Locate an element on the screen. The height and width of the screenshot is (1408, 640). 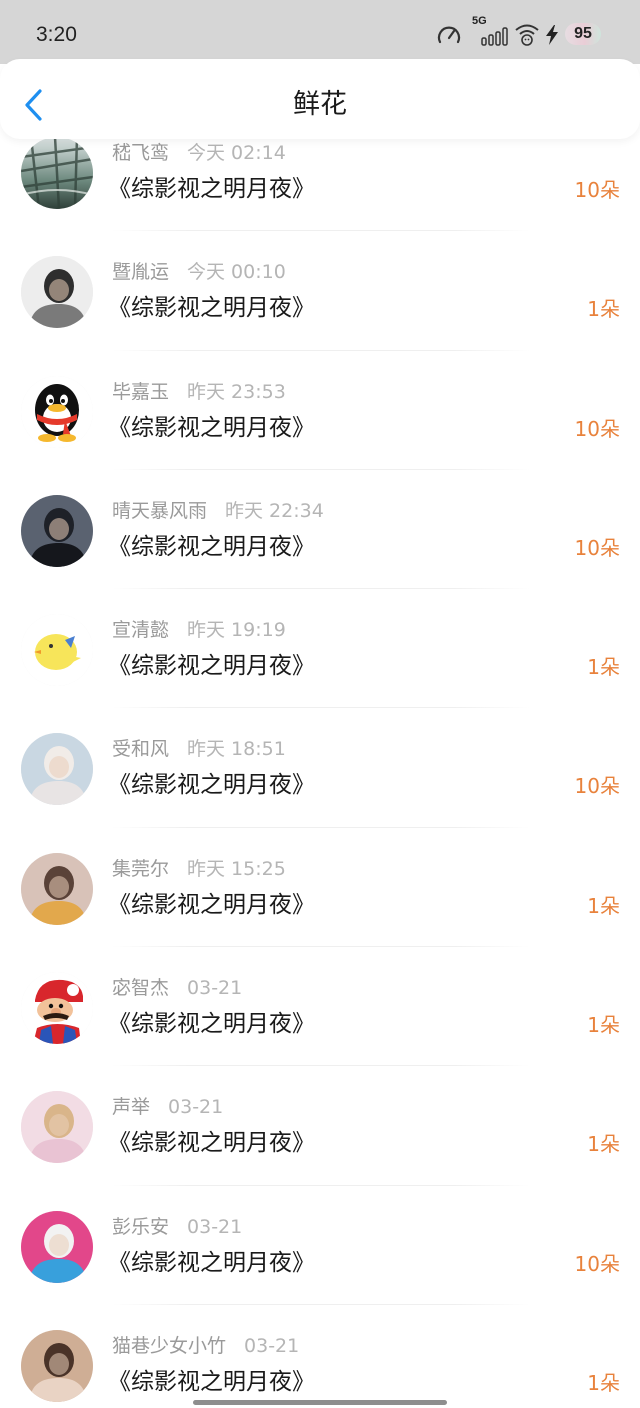
record-timestamp: 昨天 22:34 is located at coordinates (274, 510).